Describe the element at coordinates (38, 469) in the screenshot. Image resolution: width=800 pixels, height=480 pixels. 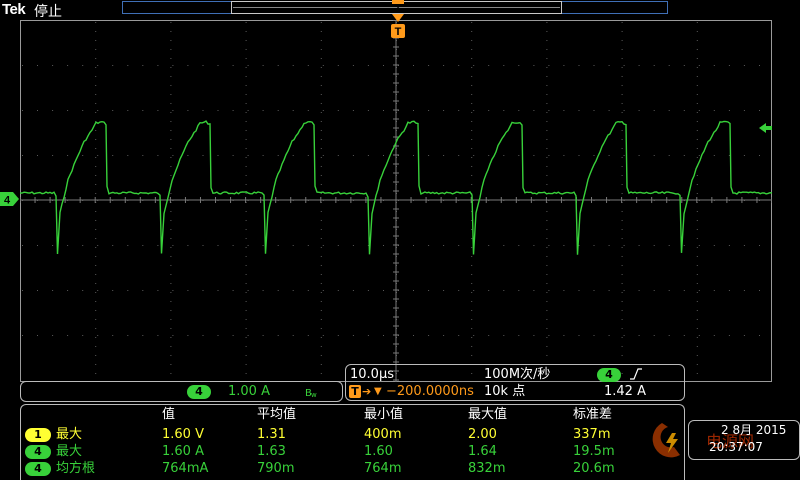
I see `row3-channel-badge: 4` at that location.